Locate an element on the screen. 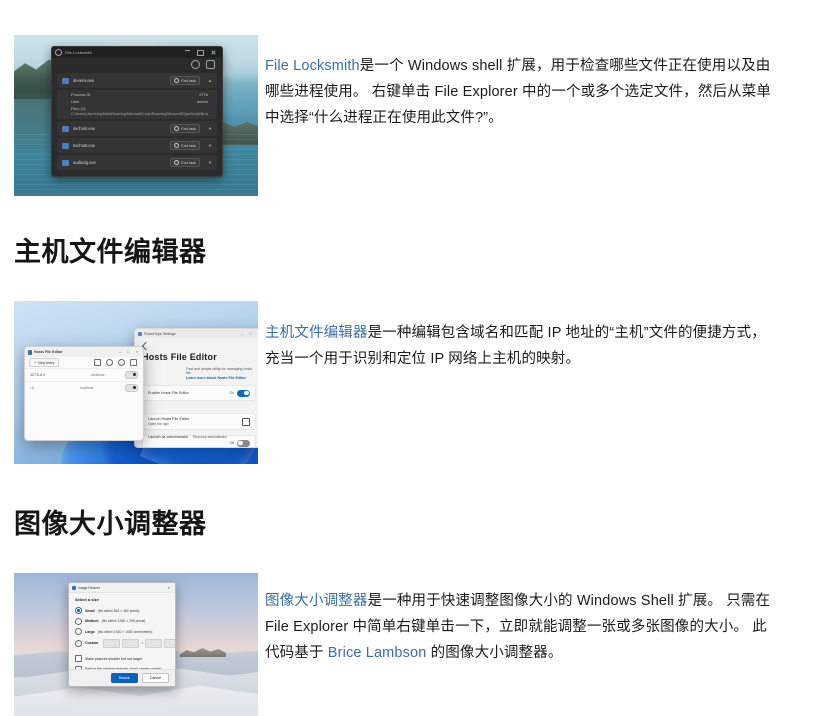 Image resolution: width=829 pixels, height=716 pixels. refresh-icon is located at coordinates (195, 64).